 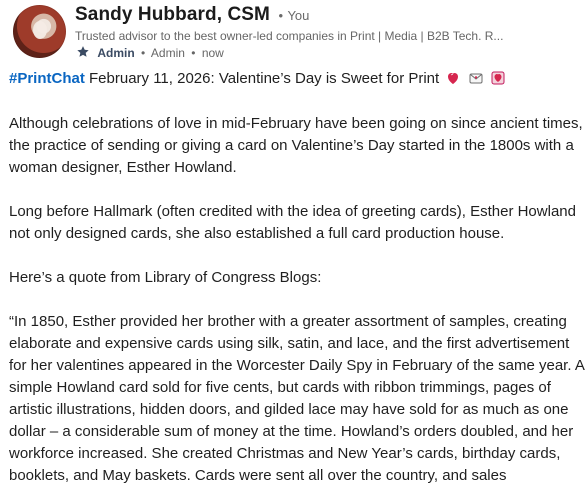 I want to click on you-label: You, so click(x=298, y=15).